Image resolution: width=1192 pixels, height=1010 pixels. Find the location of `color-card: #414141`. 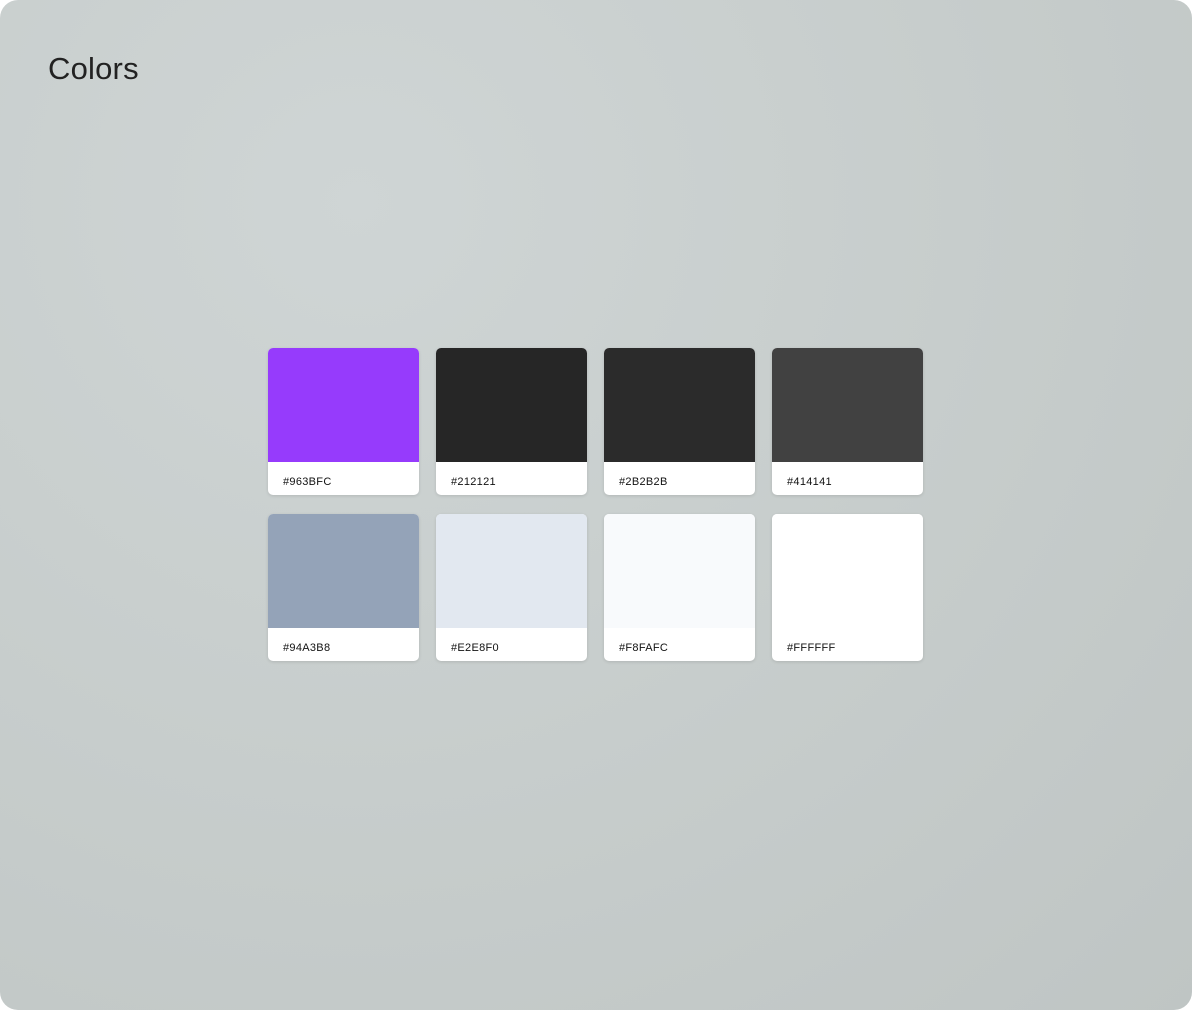

color-card: #414141 is located at coordinates (847, 421).